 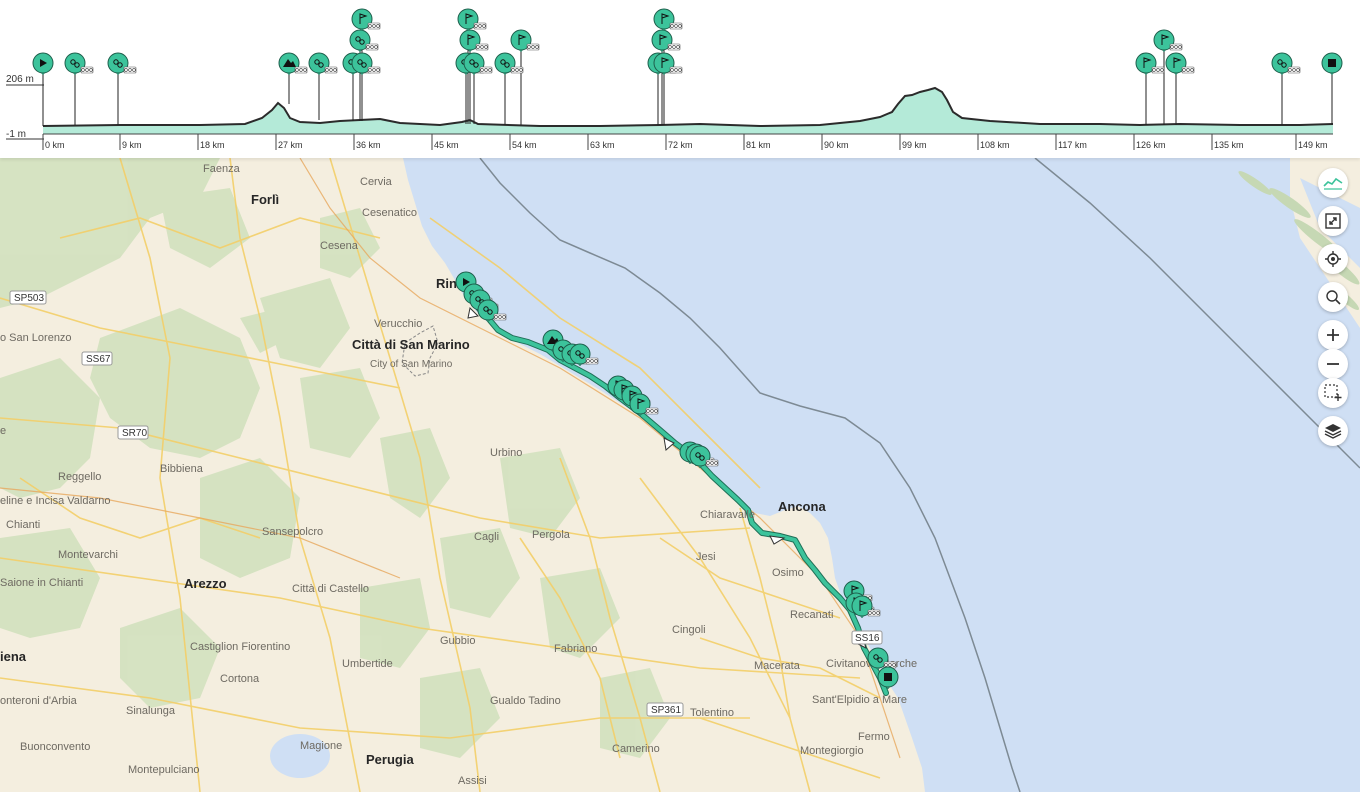 What do you see at coordinates (134, 433) in the screenshot?
I see `road-badge: SR70` at bounding box center [134, 433].